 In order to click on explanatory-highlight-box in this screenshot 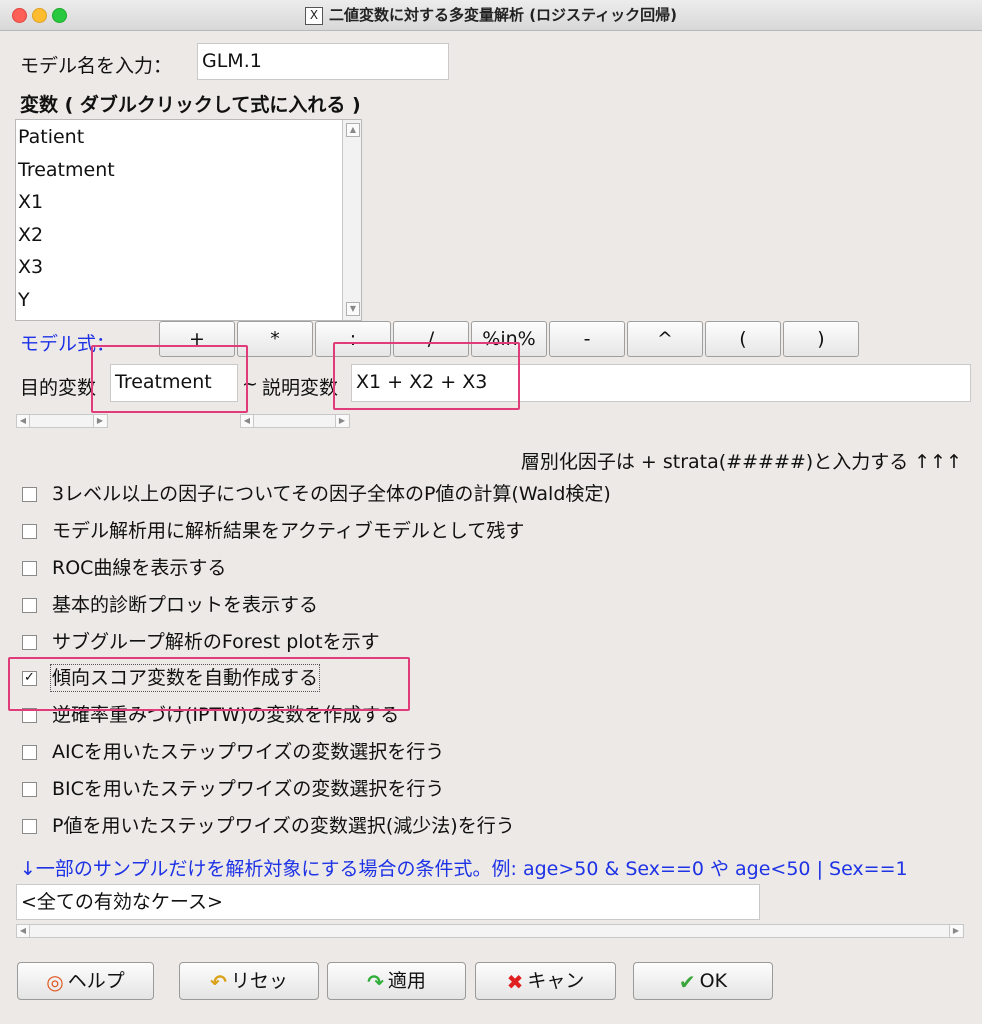, I will do `click(426, 376)`.